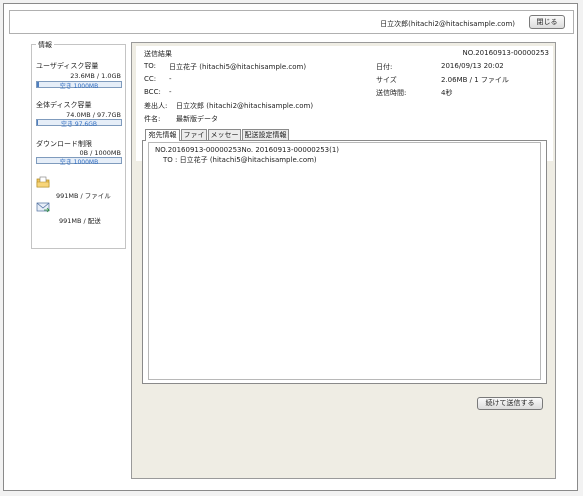 This screenshot has width=583, height=496. I want to click on user-disk-free: 空き 1000MB, so click(79, 86).